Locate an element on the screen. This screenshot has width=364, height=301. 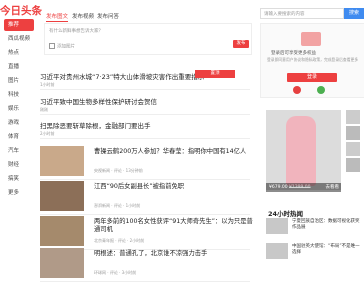
pinned-badge: 置顶 is located at coordinates (215, 74).